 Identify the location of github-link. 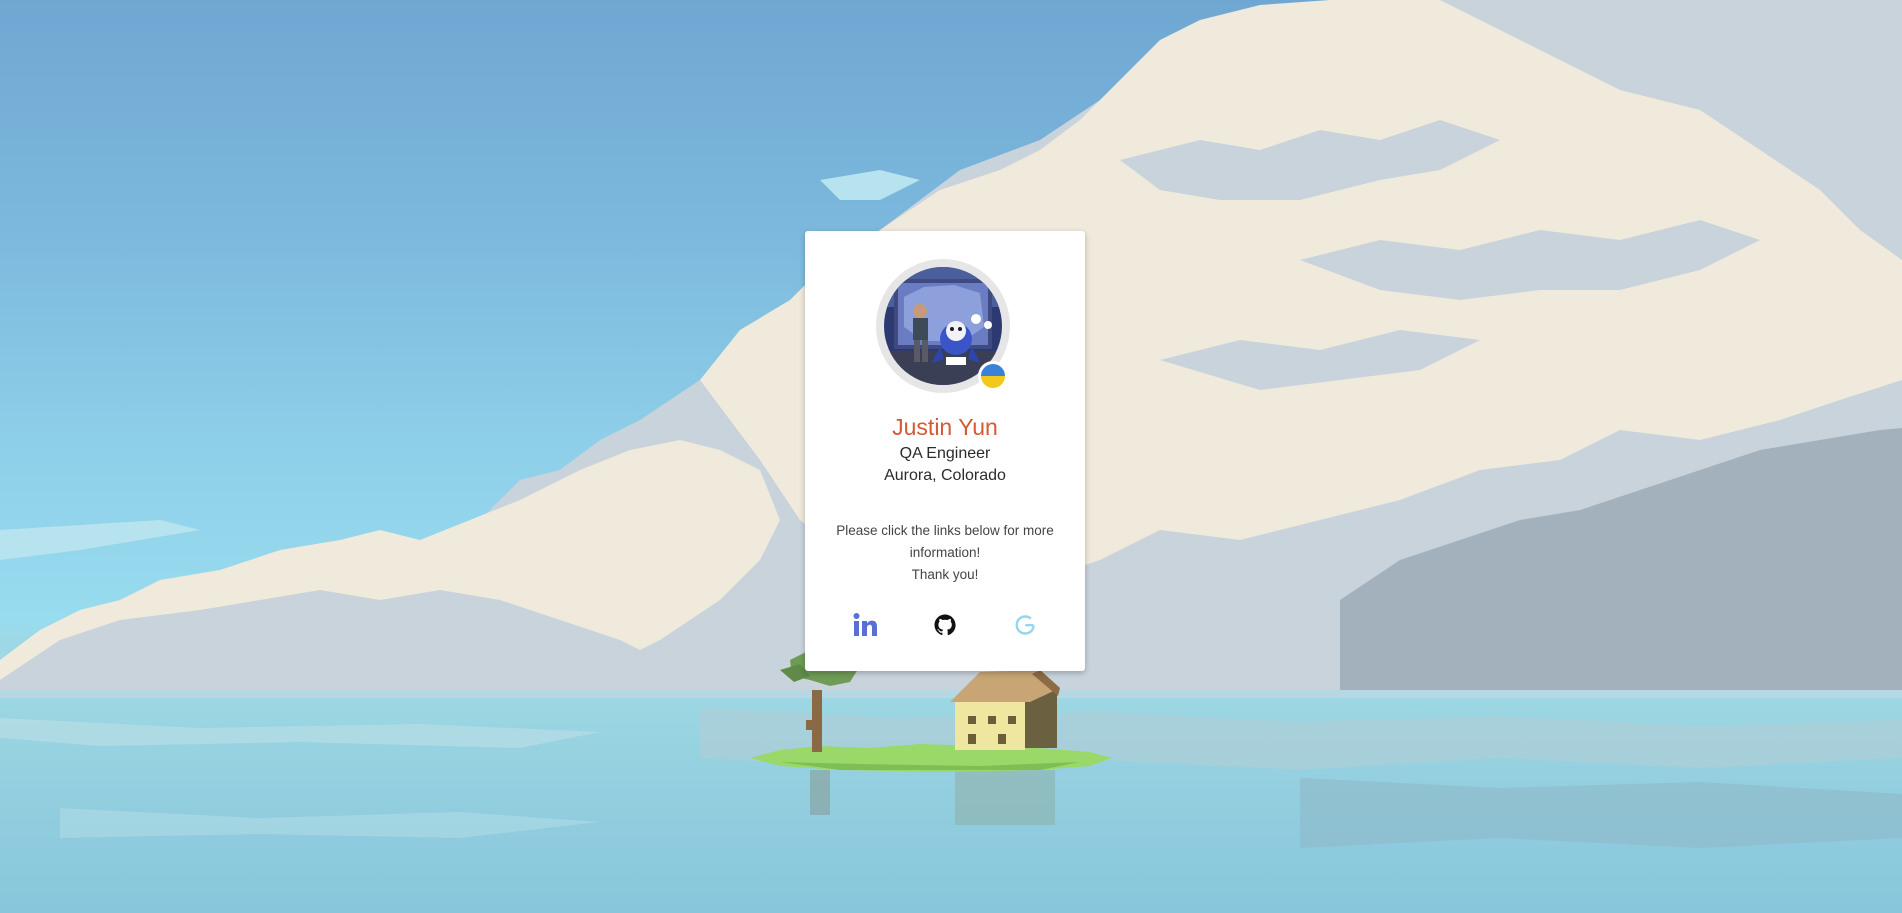
(945, 625).